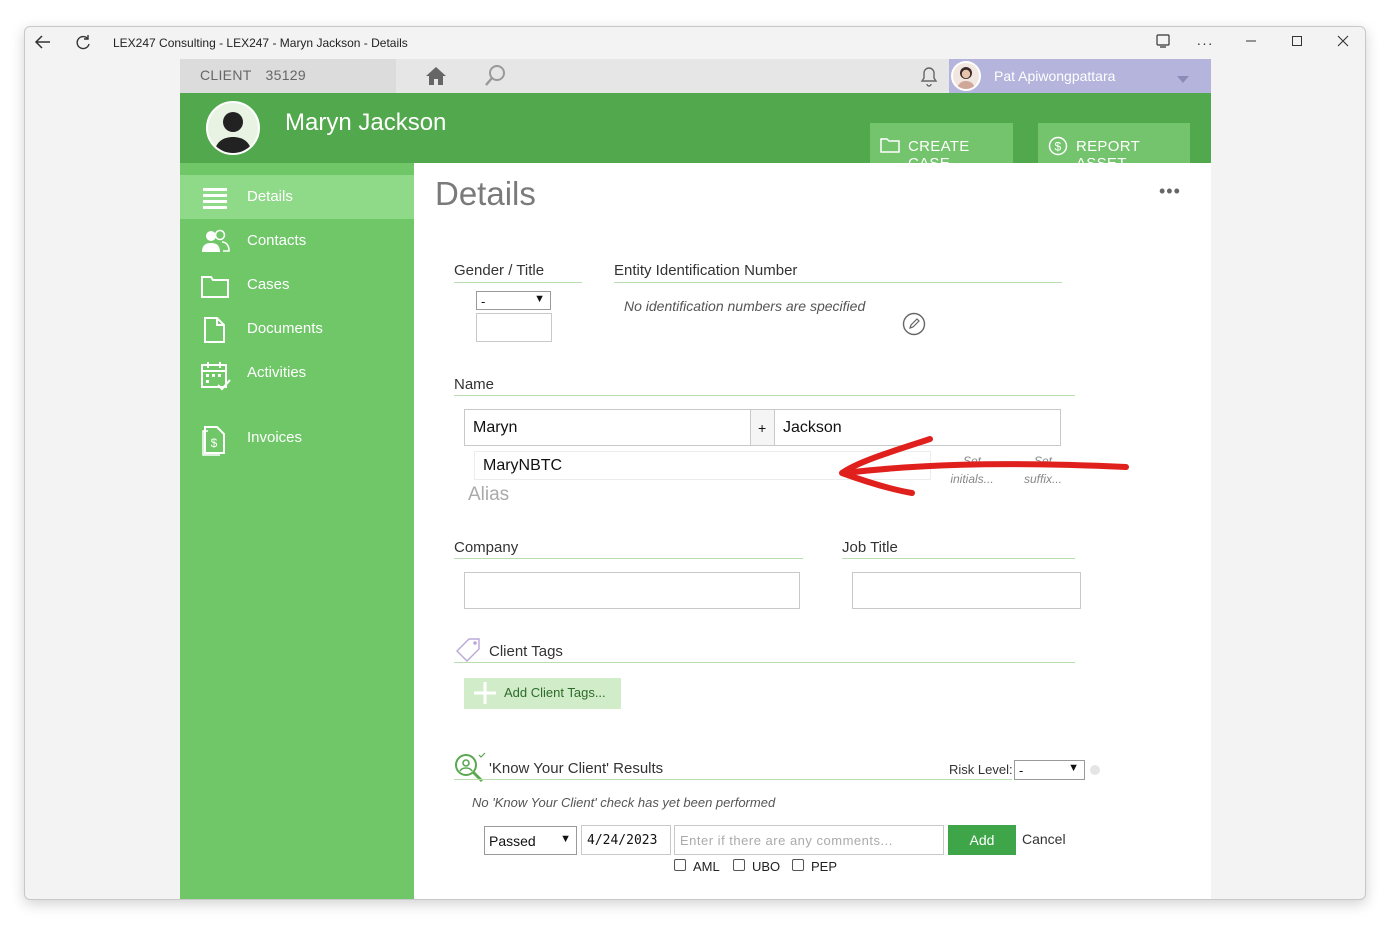 The image size is (1390, 925). I want to click on bell-icon, so click(929, 76).